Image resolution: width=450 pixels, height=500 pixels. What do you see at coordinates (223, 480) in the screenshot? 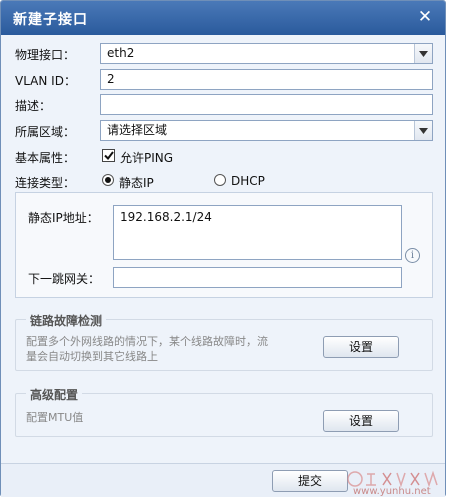
I see `dialog-footer: 提交 www.yunhu.net` at bounding box center [223, 480].